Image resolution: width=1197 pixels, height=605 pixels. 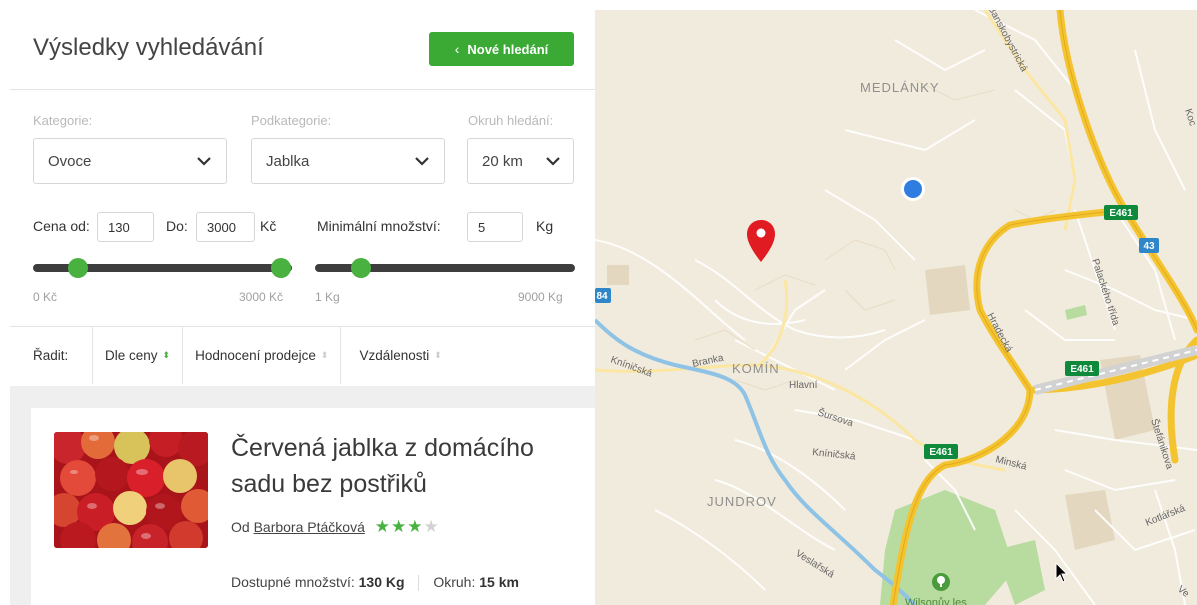 What do you see at coordinates (61, 226) in the screenshot?
I see `price-from-label: Cena od:` at bounding box center [61, 226].